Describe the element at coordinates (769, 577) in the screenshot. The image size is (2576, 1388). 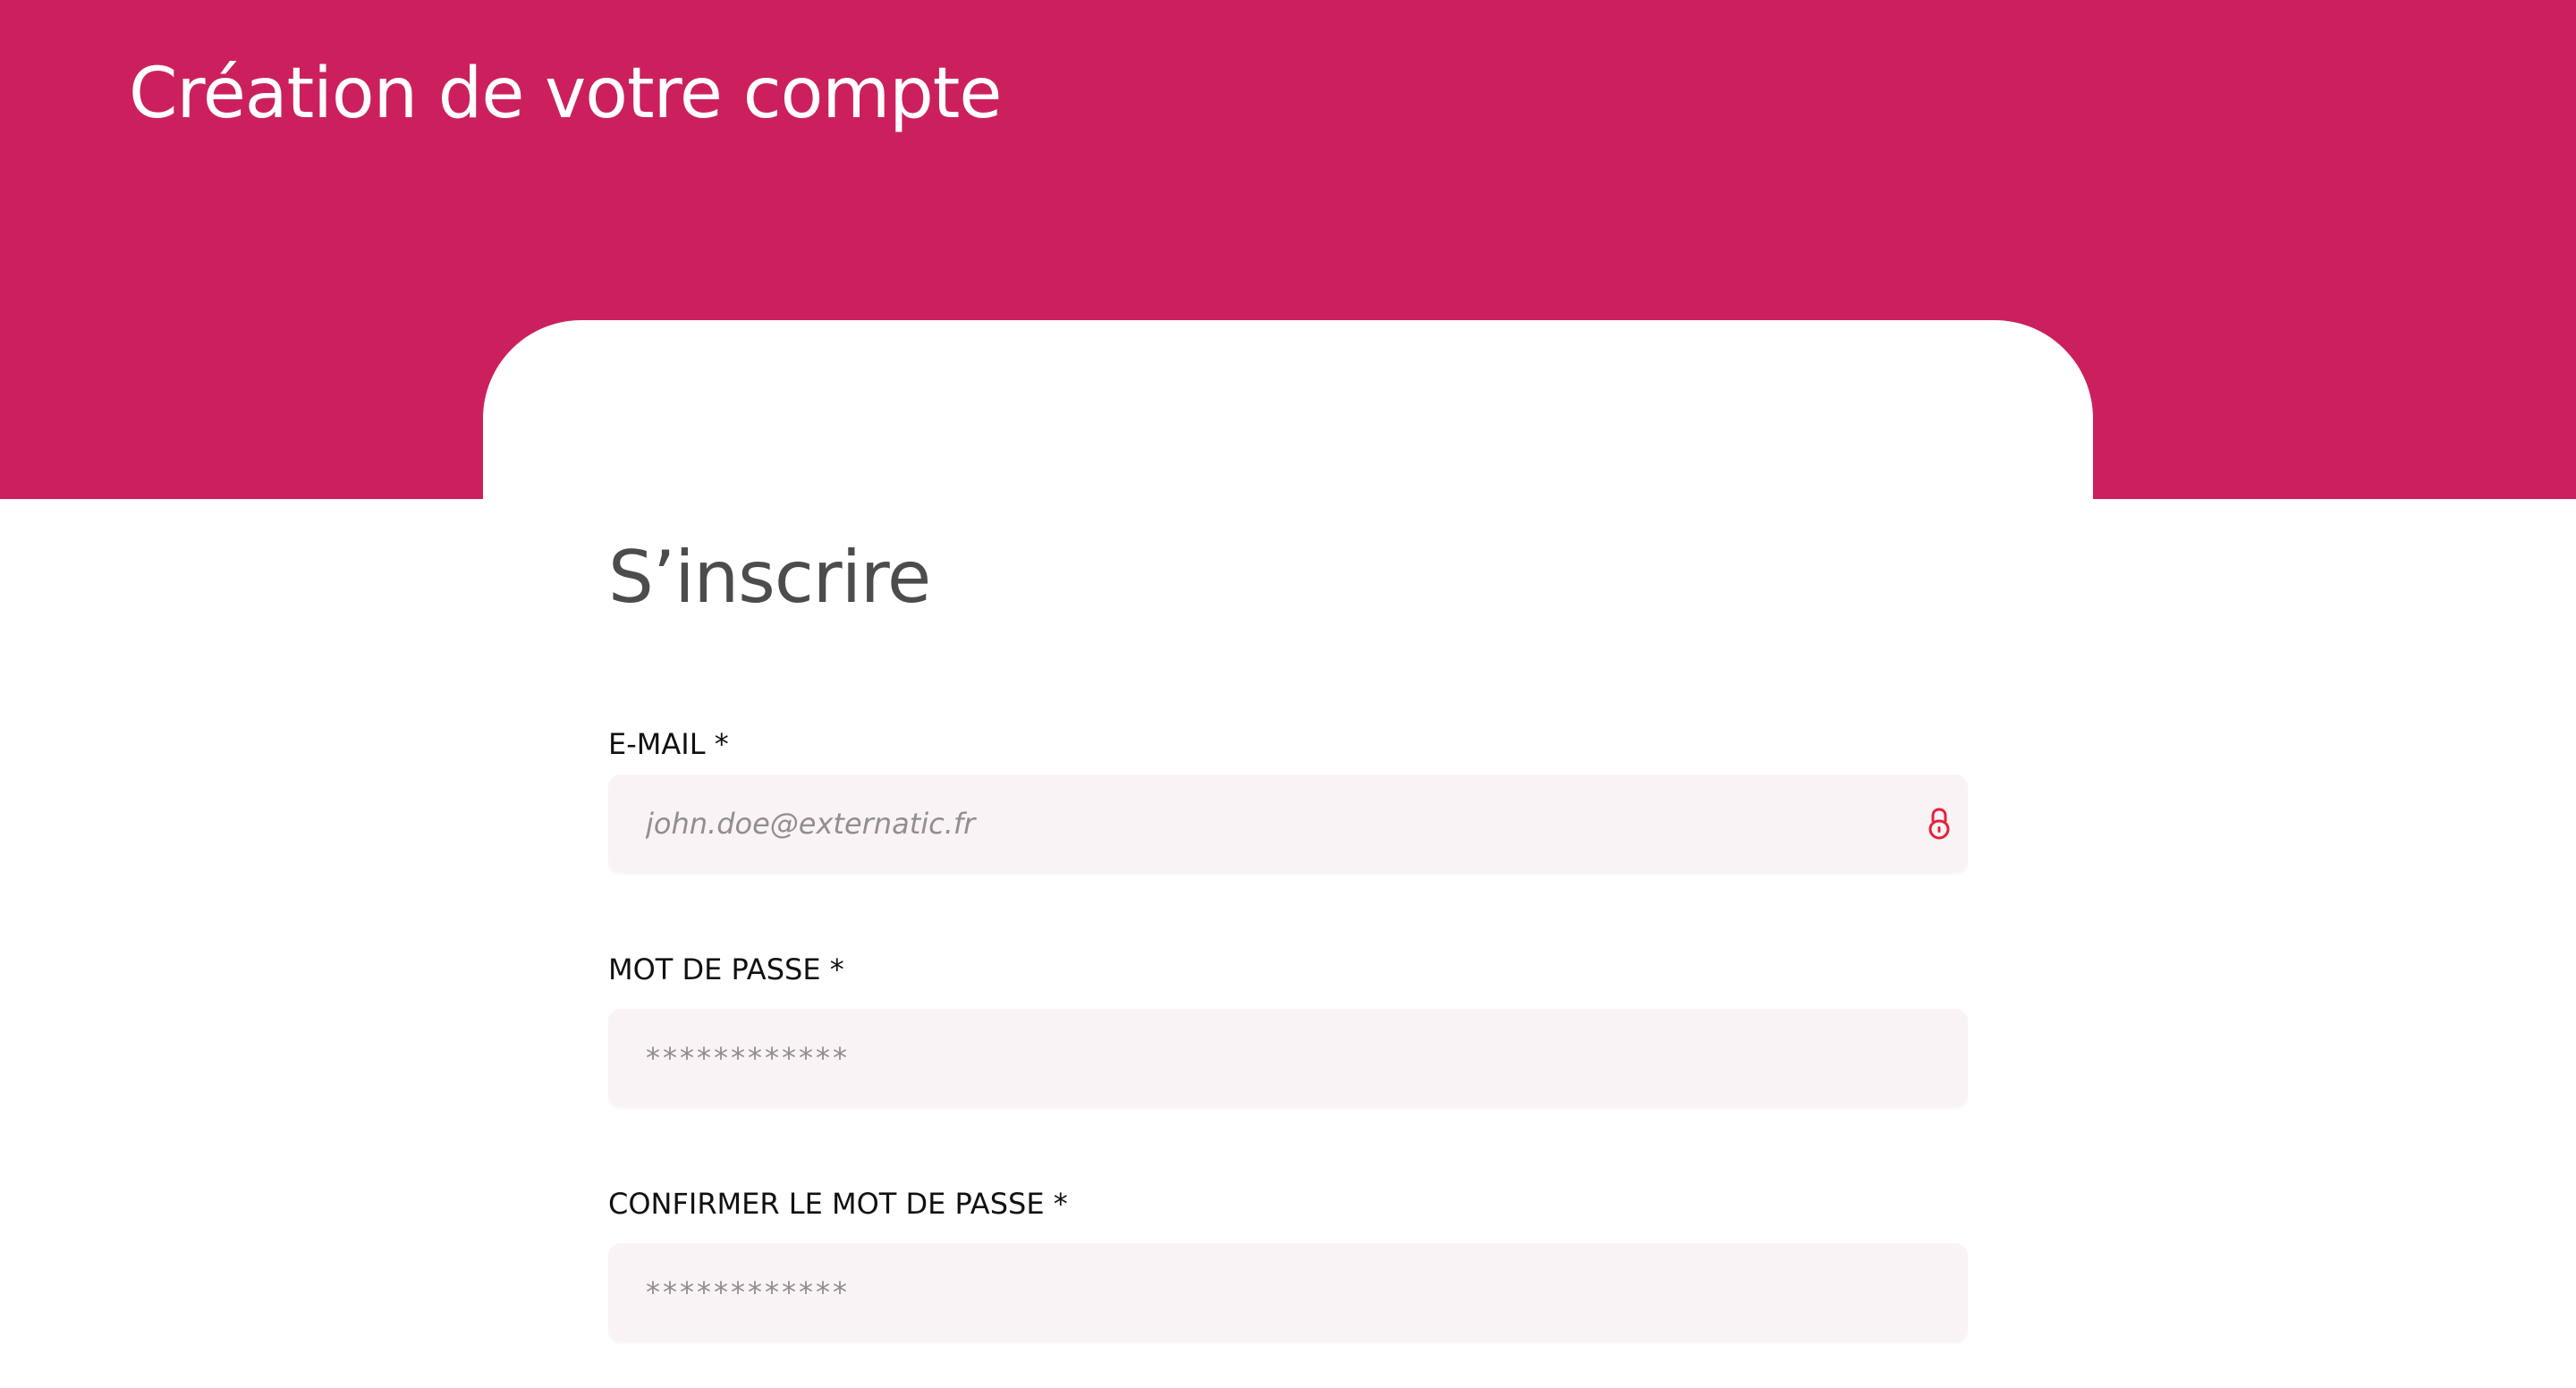
I see `signup-heading: S’inscrire` at that location.